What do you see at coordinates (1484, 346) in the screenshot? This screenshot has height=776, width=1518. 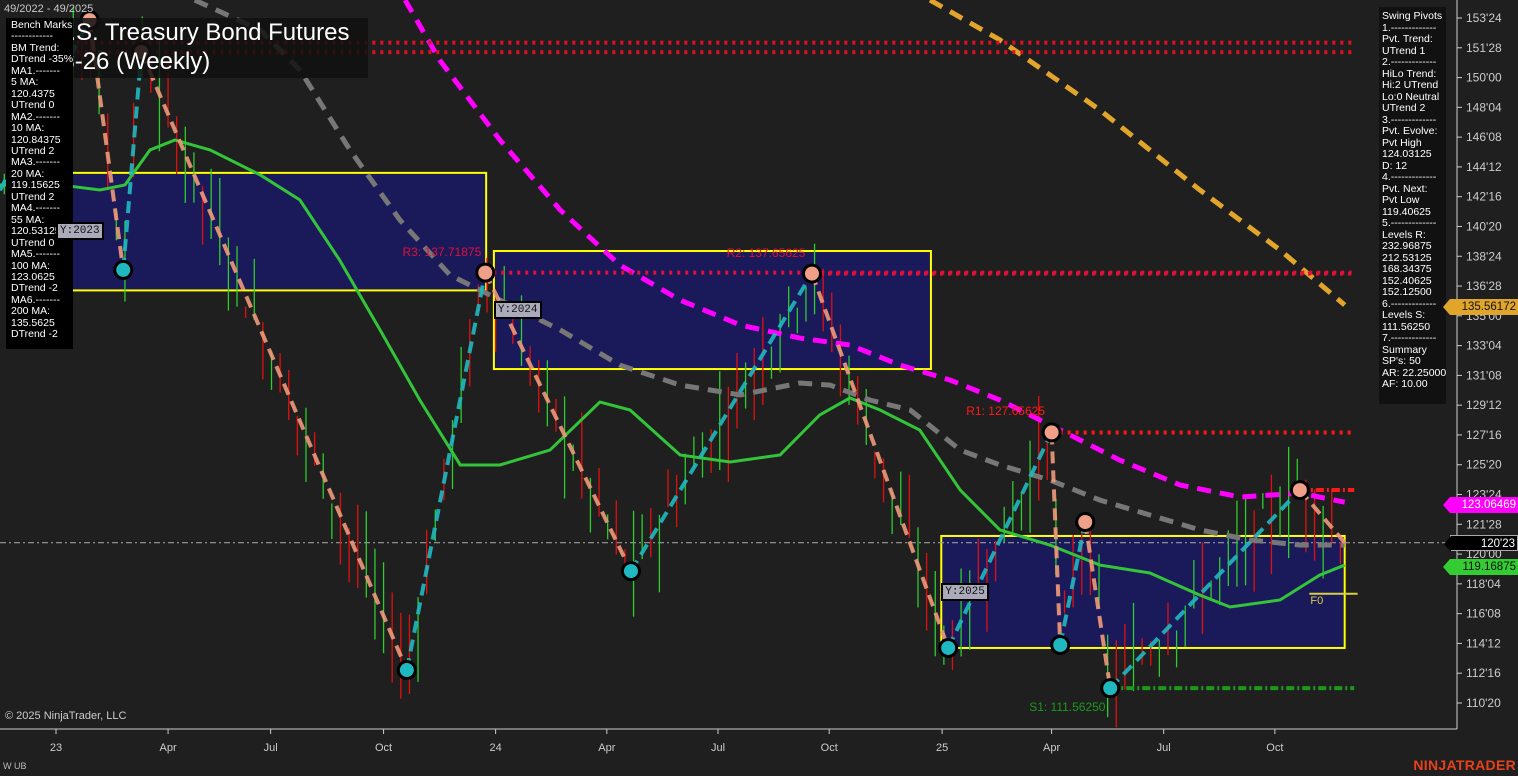 I see `price-tick-label: 133'04` at bounding box center [1484, 346].